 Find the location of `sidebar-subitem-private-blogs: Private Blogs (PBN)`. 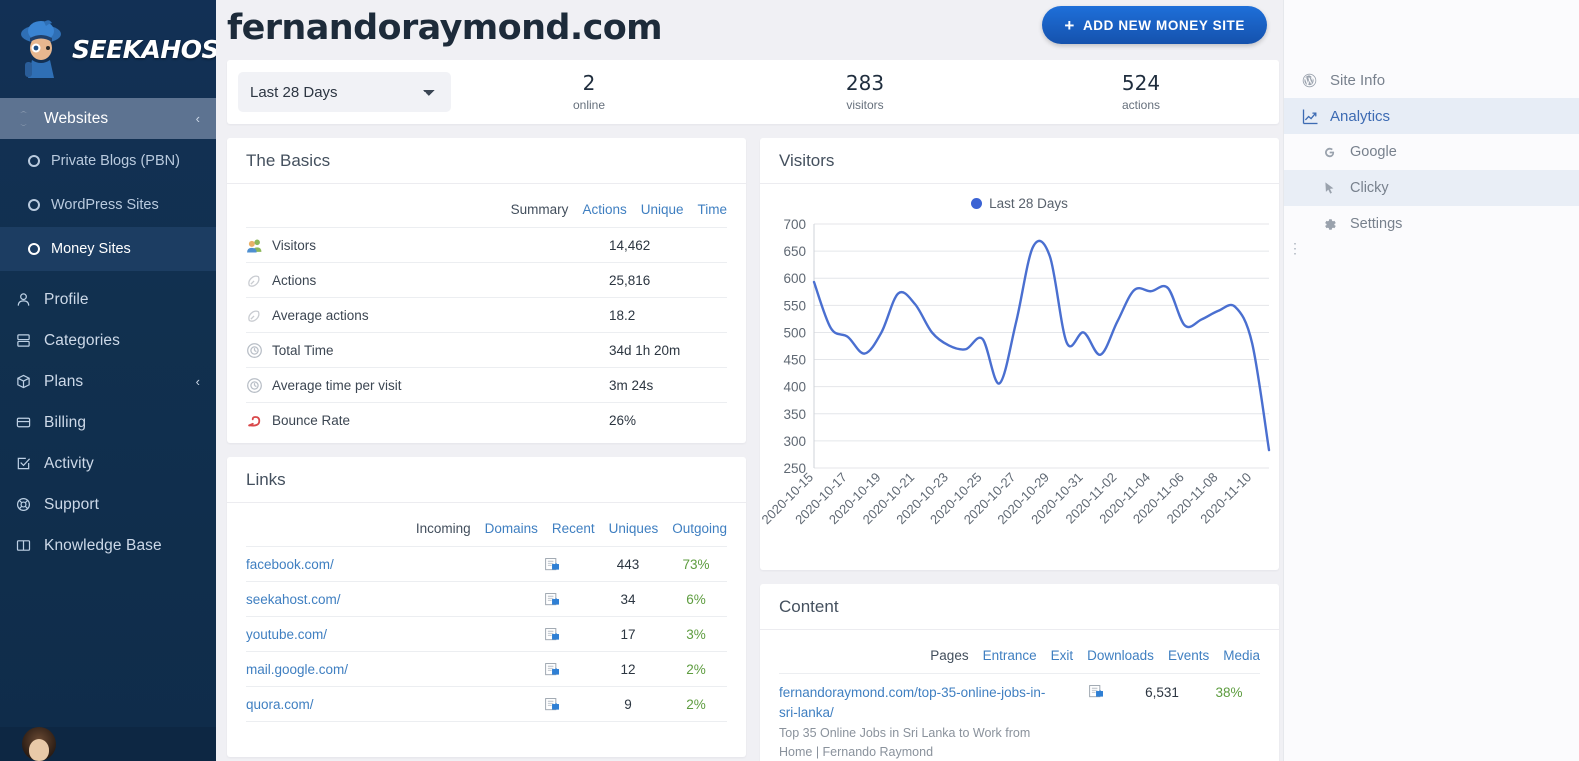

sidebar-subitem-private-blogs: Private Blogs (PBN) is located at coordinates (108, 161).